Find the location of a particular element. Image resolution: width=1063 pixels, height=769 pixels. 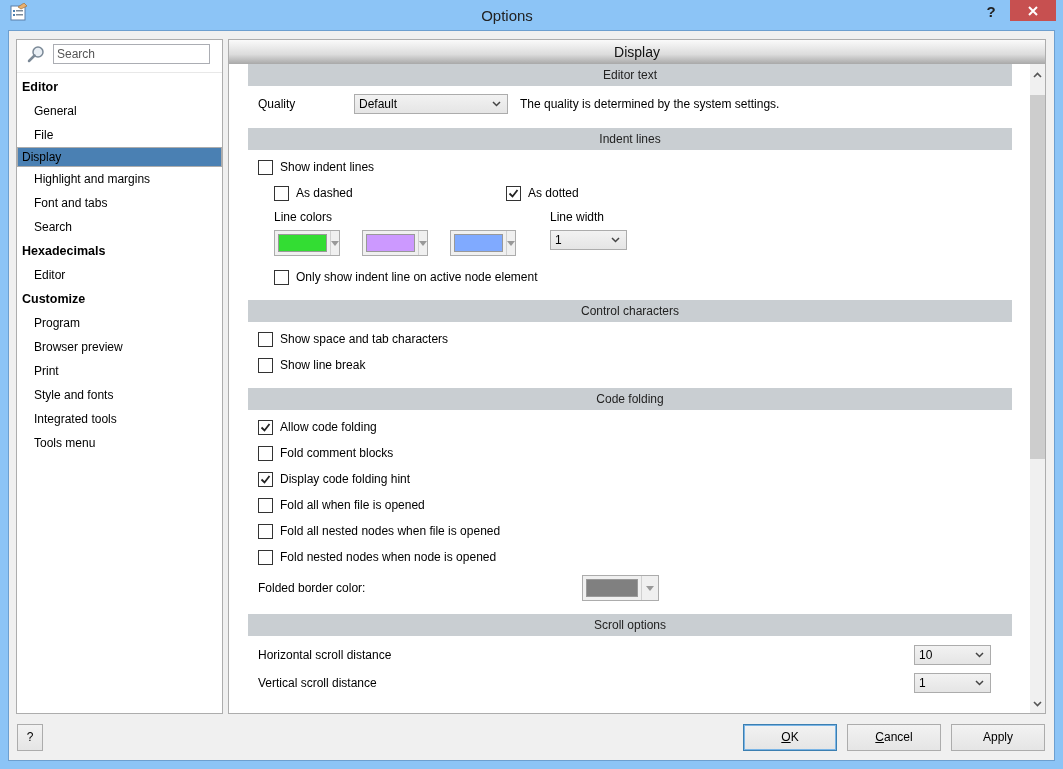

dropdown-value: Default is located at coordinates (378, 104).